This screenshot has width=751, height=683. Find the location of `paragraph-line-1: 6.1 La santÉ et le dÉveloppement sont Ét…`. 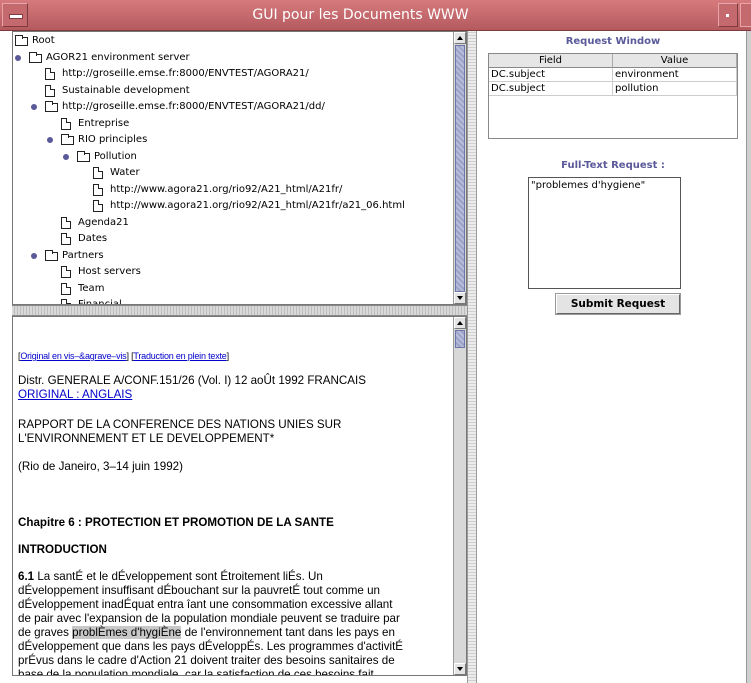

paragraph-line-1: 6.1 La santÉ et le dÉveloppement sont Ét… is located at coordinates (170, 576).